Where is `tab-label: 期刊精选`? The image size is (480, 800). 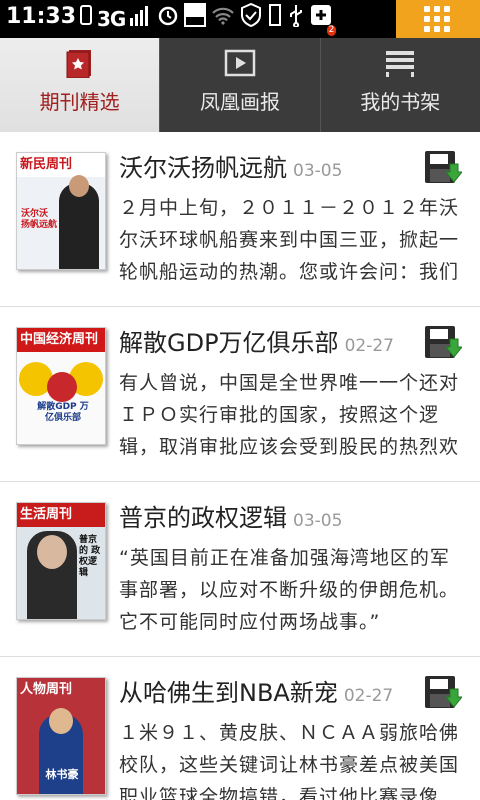
tab-label: 期刊精选 is located at coordinates (79, 102).